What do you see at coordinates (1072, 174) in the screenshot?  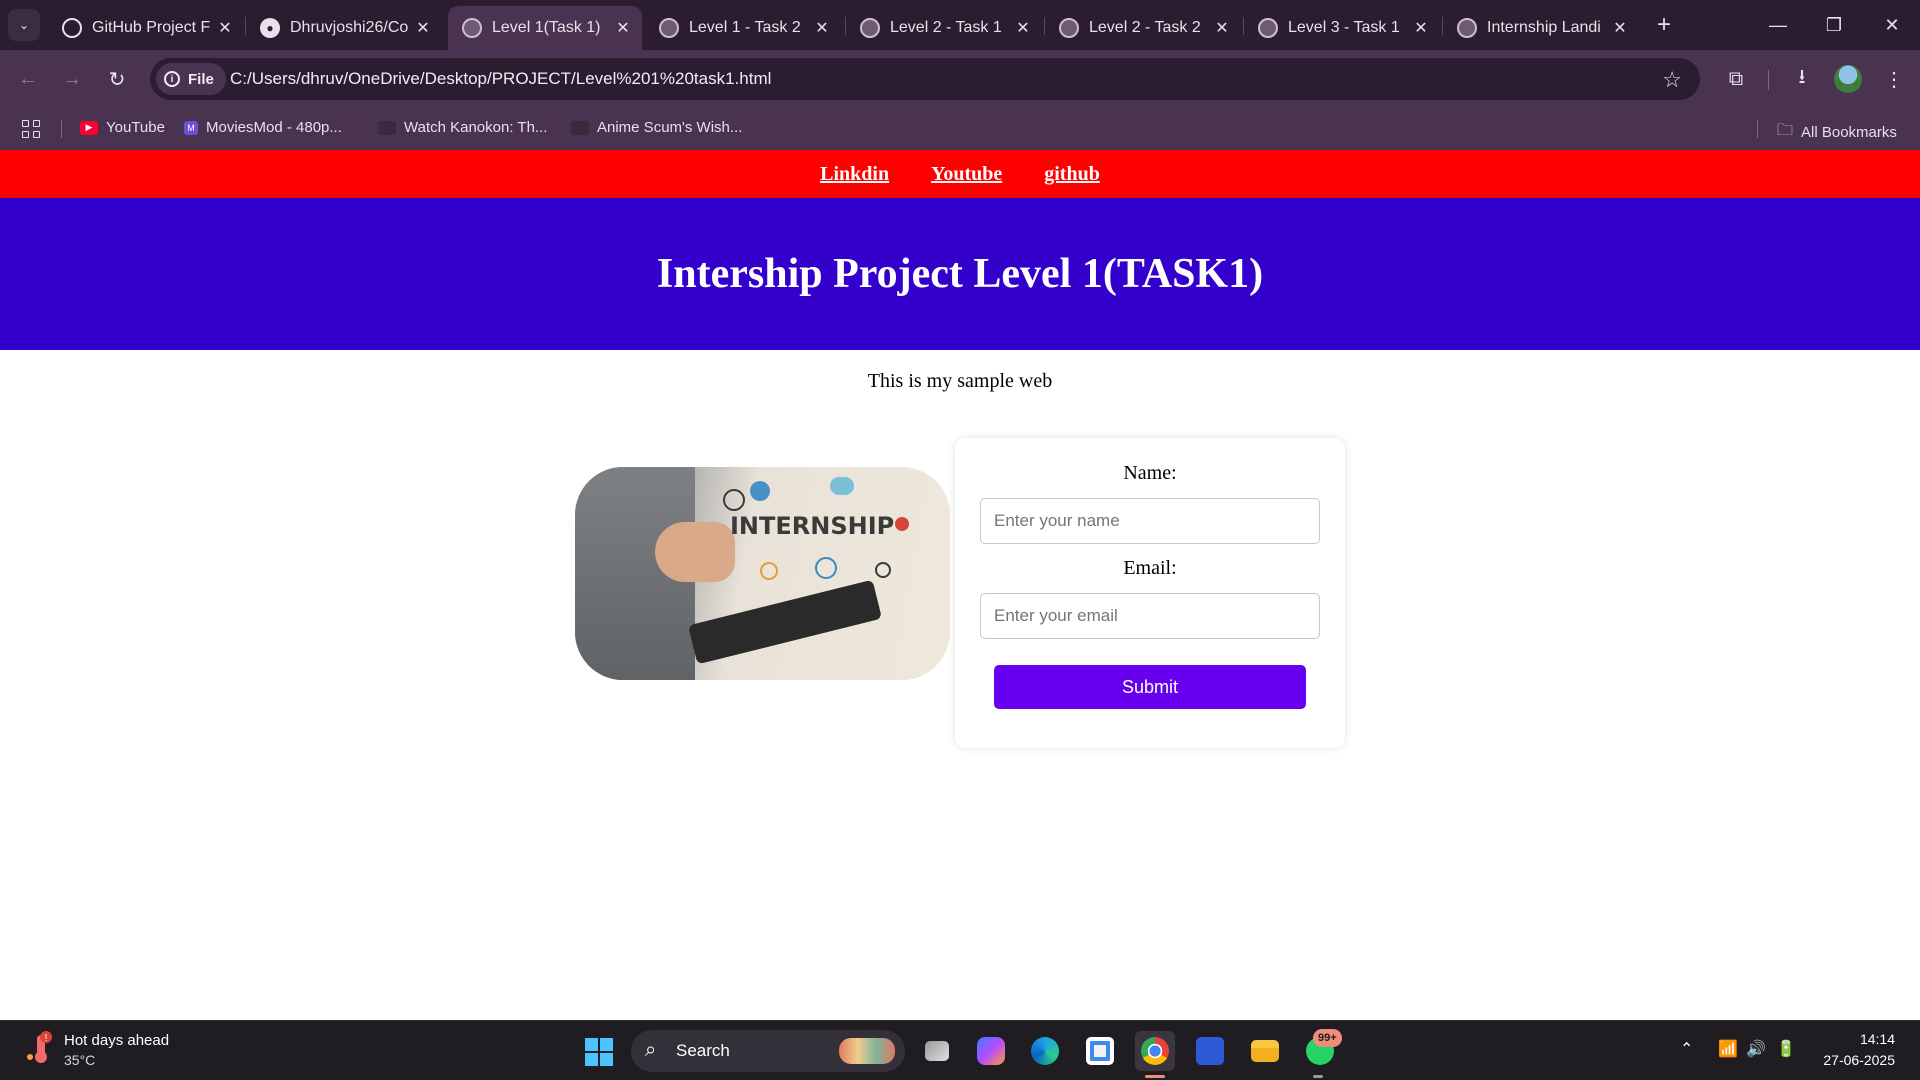 I see `nav-link-github: github` at bounding box center [1072, 174].